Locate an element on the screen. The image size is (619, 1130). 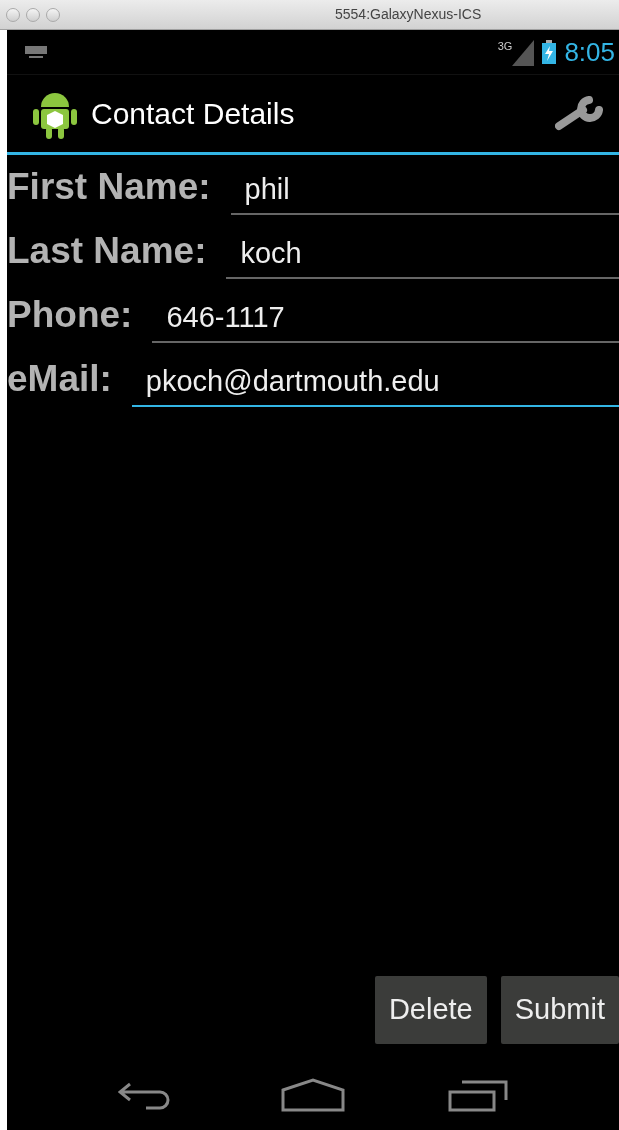
action-button: Submit is located at coordinates (559, 1010).